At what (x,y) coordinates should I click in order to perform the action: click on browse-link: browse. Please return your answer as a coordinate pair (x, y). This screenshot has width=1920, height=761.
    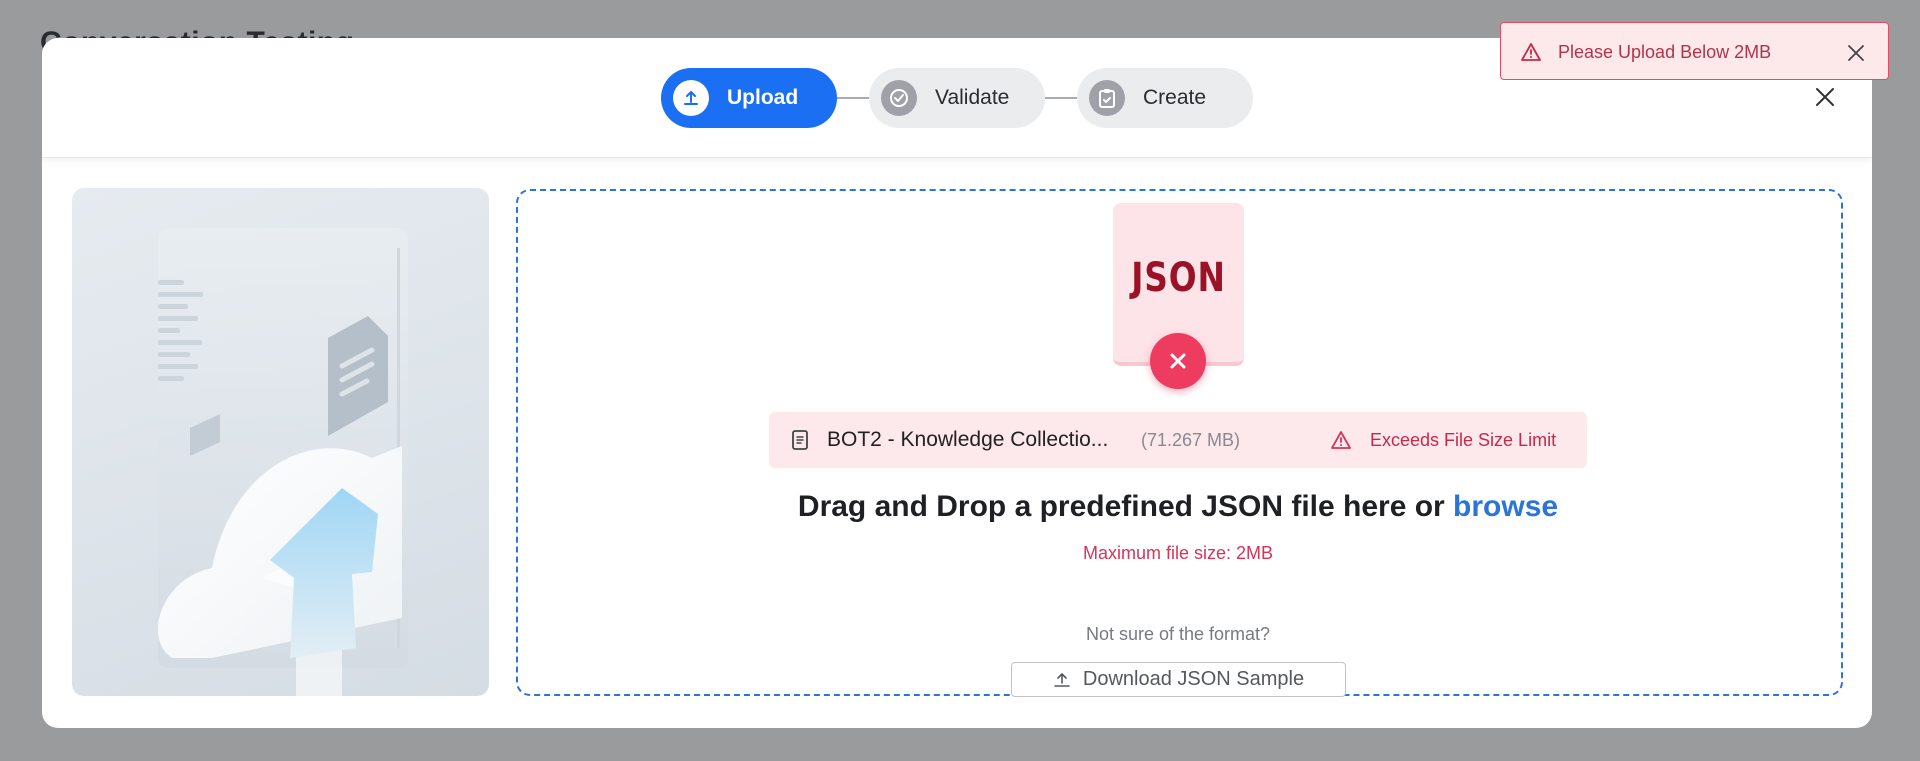
    Looking at the image, I should click on (1505, 506).